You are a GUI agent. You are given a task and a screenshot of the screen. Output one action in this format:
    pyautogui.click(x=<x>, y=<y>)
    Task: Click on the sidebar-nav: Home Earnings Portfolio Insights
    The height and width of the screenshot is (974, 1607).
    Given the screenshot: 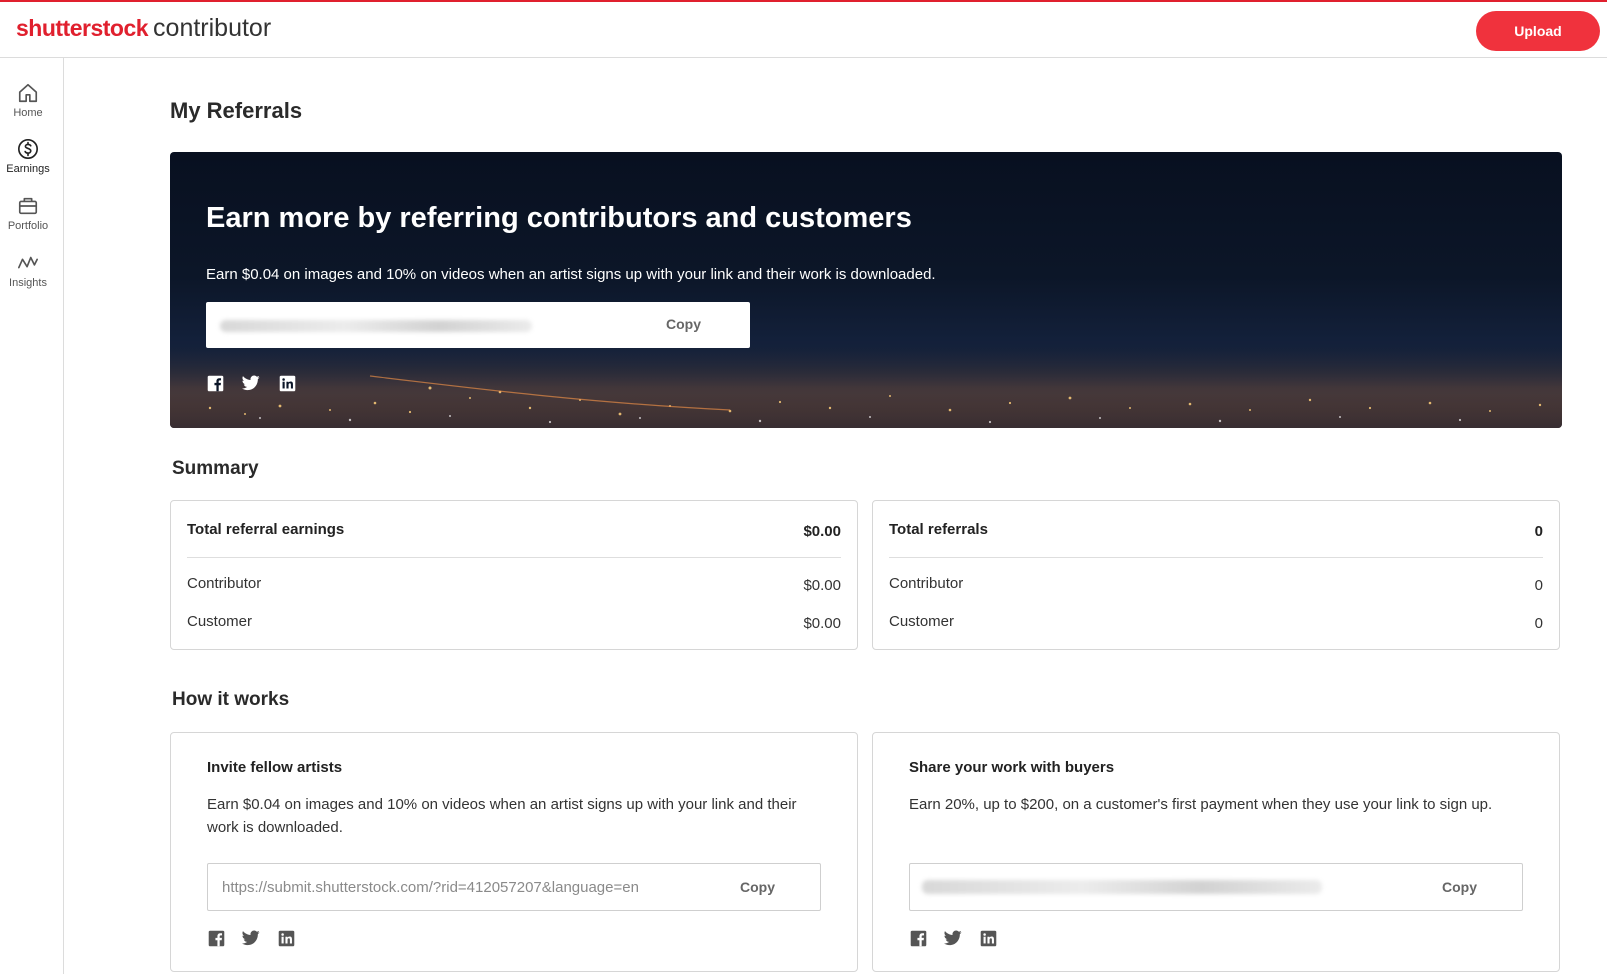 What is the action you would take?
    pyautogui.click(x=32, y=516)
    